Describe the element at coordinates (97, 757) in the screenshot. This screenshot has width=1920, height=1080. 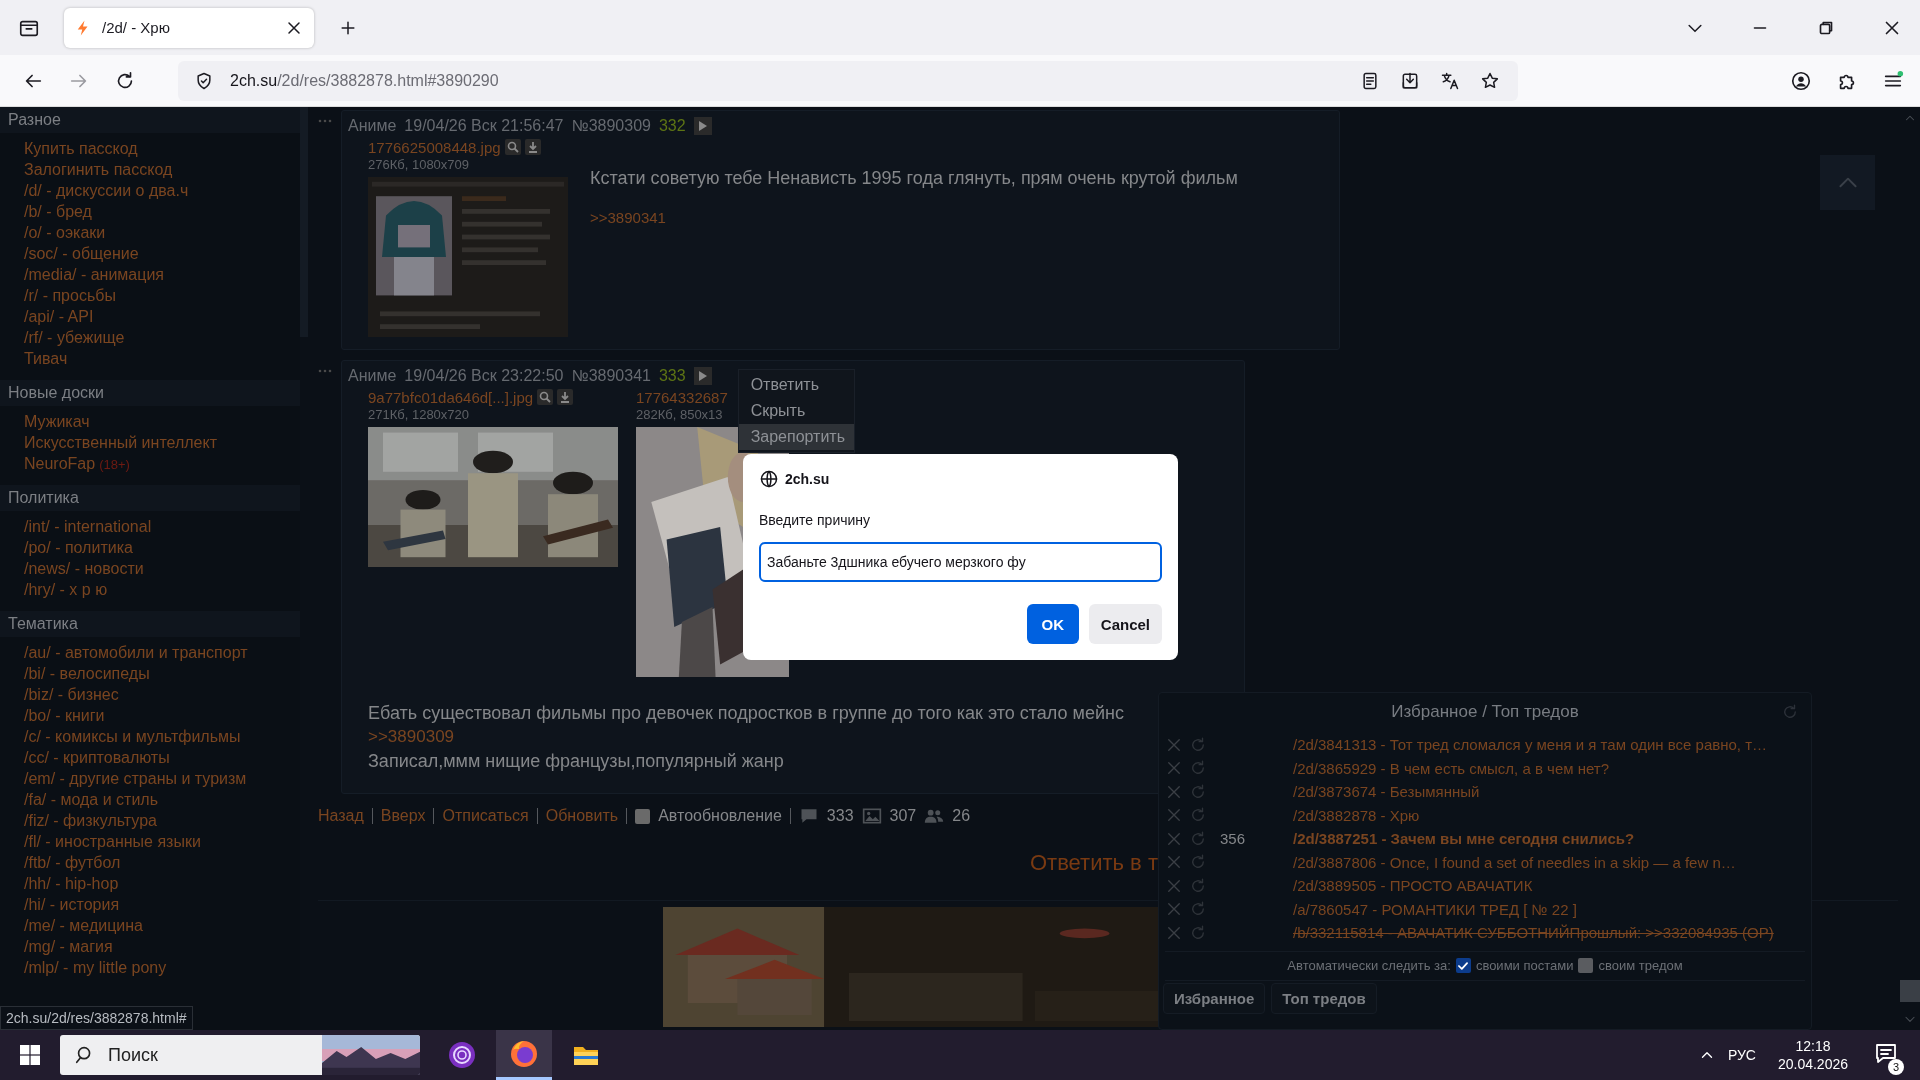
I see `board-link: /cc/ - криптовалюты` at that location.